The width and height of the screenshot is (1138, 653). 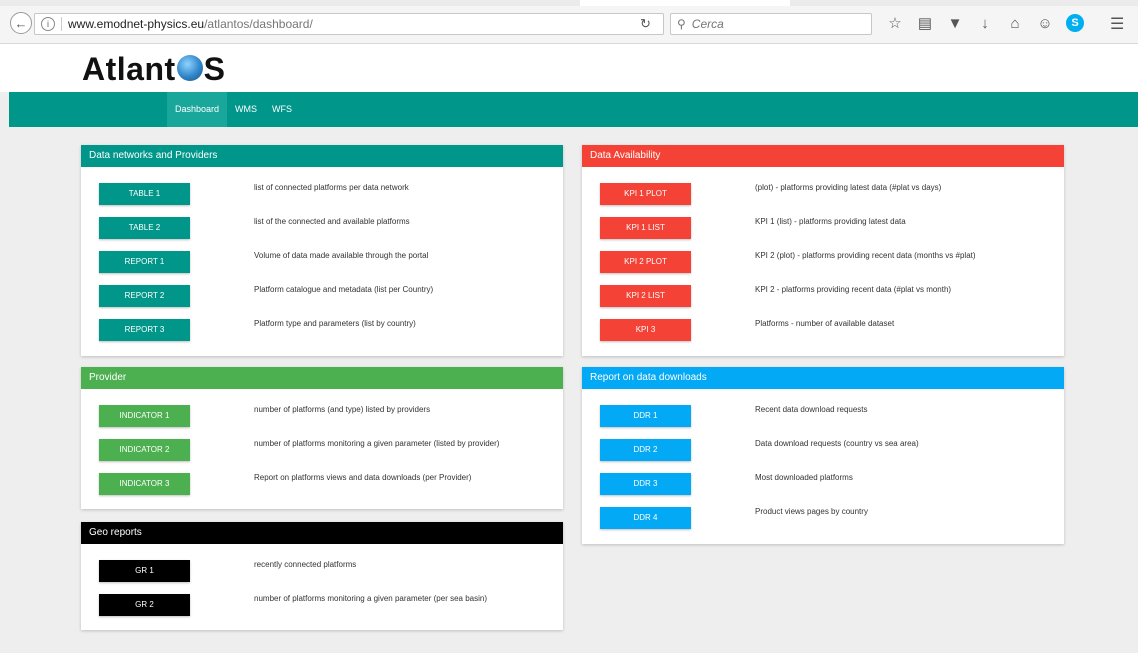 I want to click on download-icon: ↓, so click(x=985, y=23).